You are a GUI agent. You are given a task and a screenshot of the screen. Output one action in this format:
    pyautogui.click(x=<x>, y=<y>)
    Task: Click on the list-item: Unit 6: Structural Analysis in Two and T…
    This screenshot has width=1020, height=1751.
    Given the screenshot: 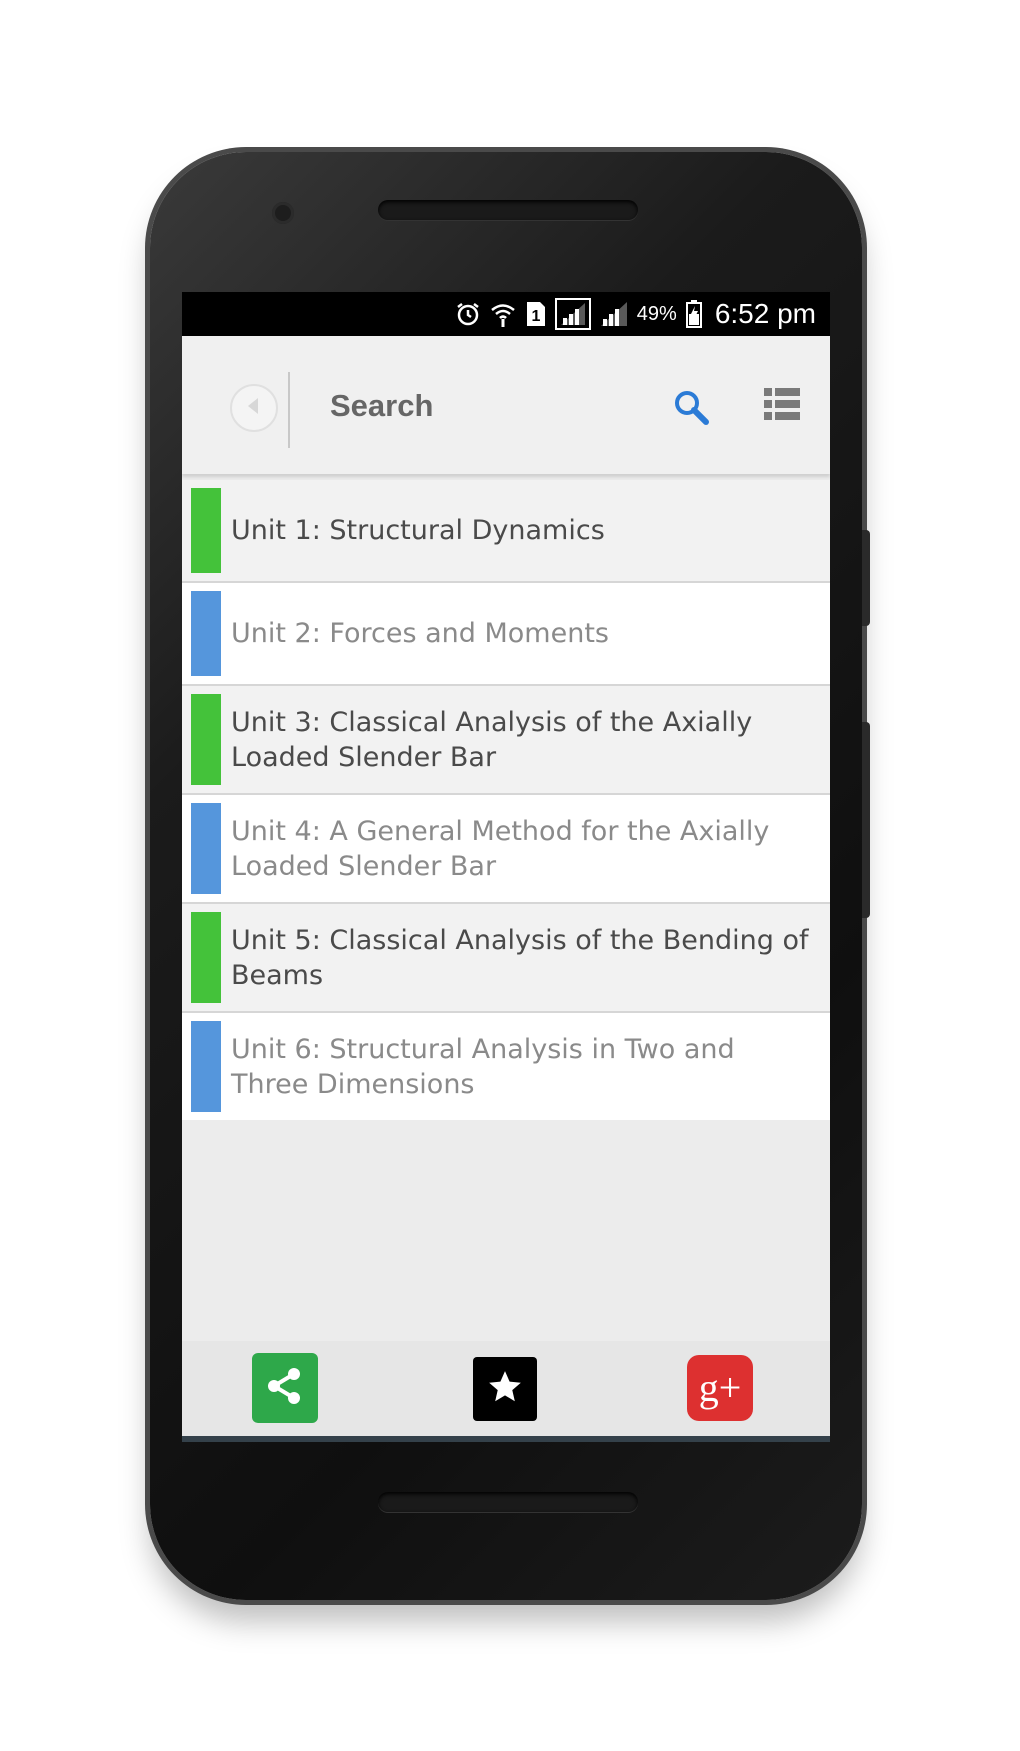 What is the action you would take?
    pyautogui.click(x=506, y=1066)
    